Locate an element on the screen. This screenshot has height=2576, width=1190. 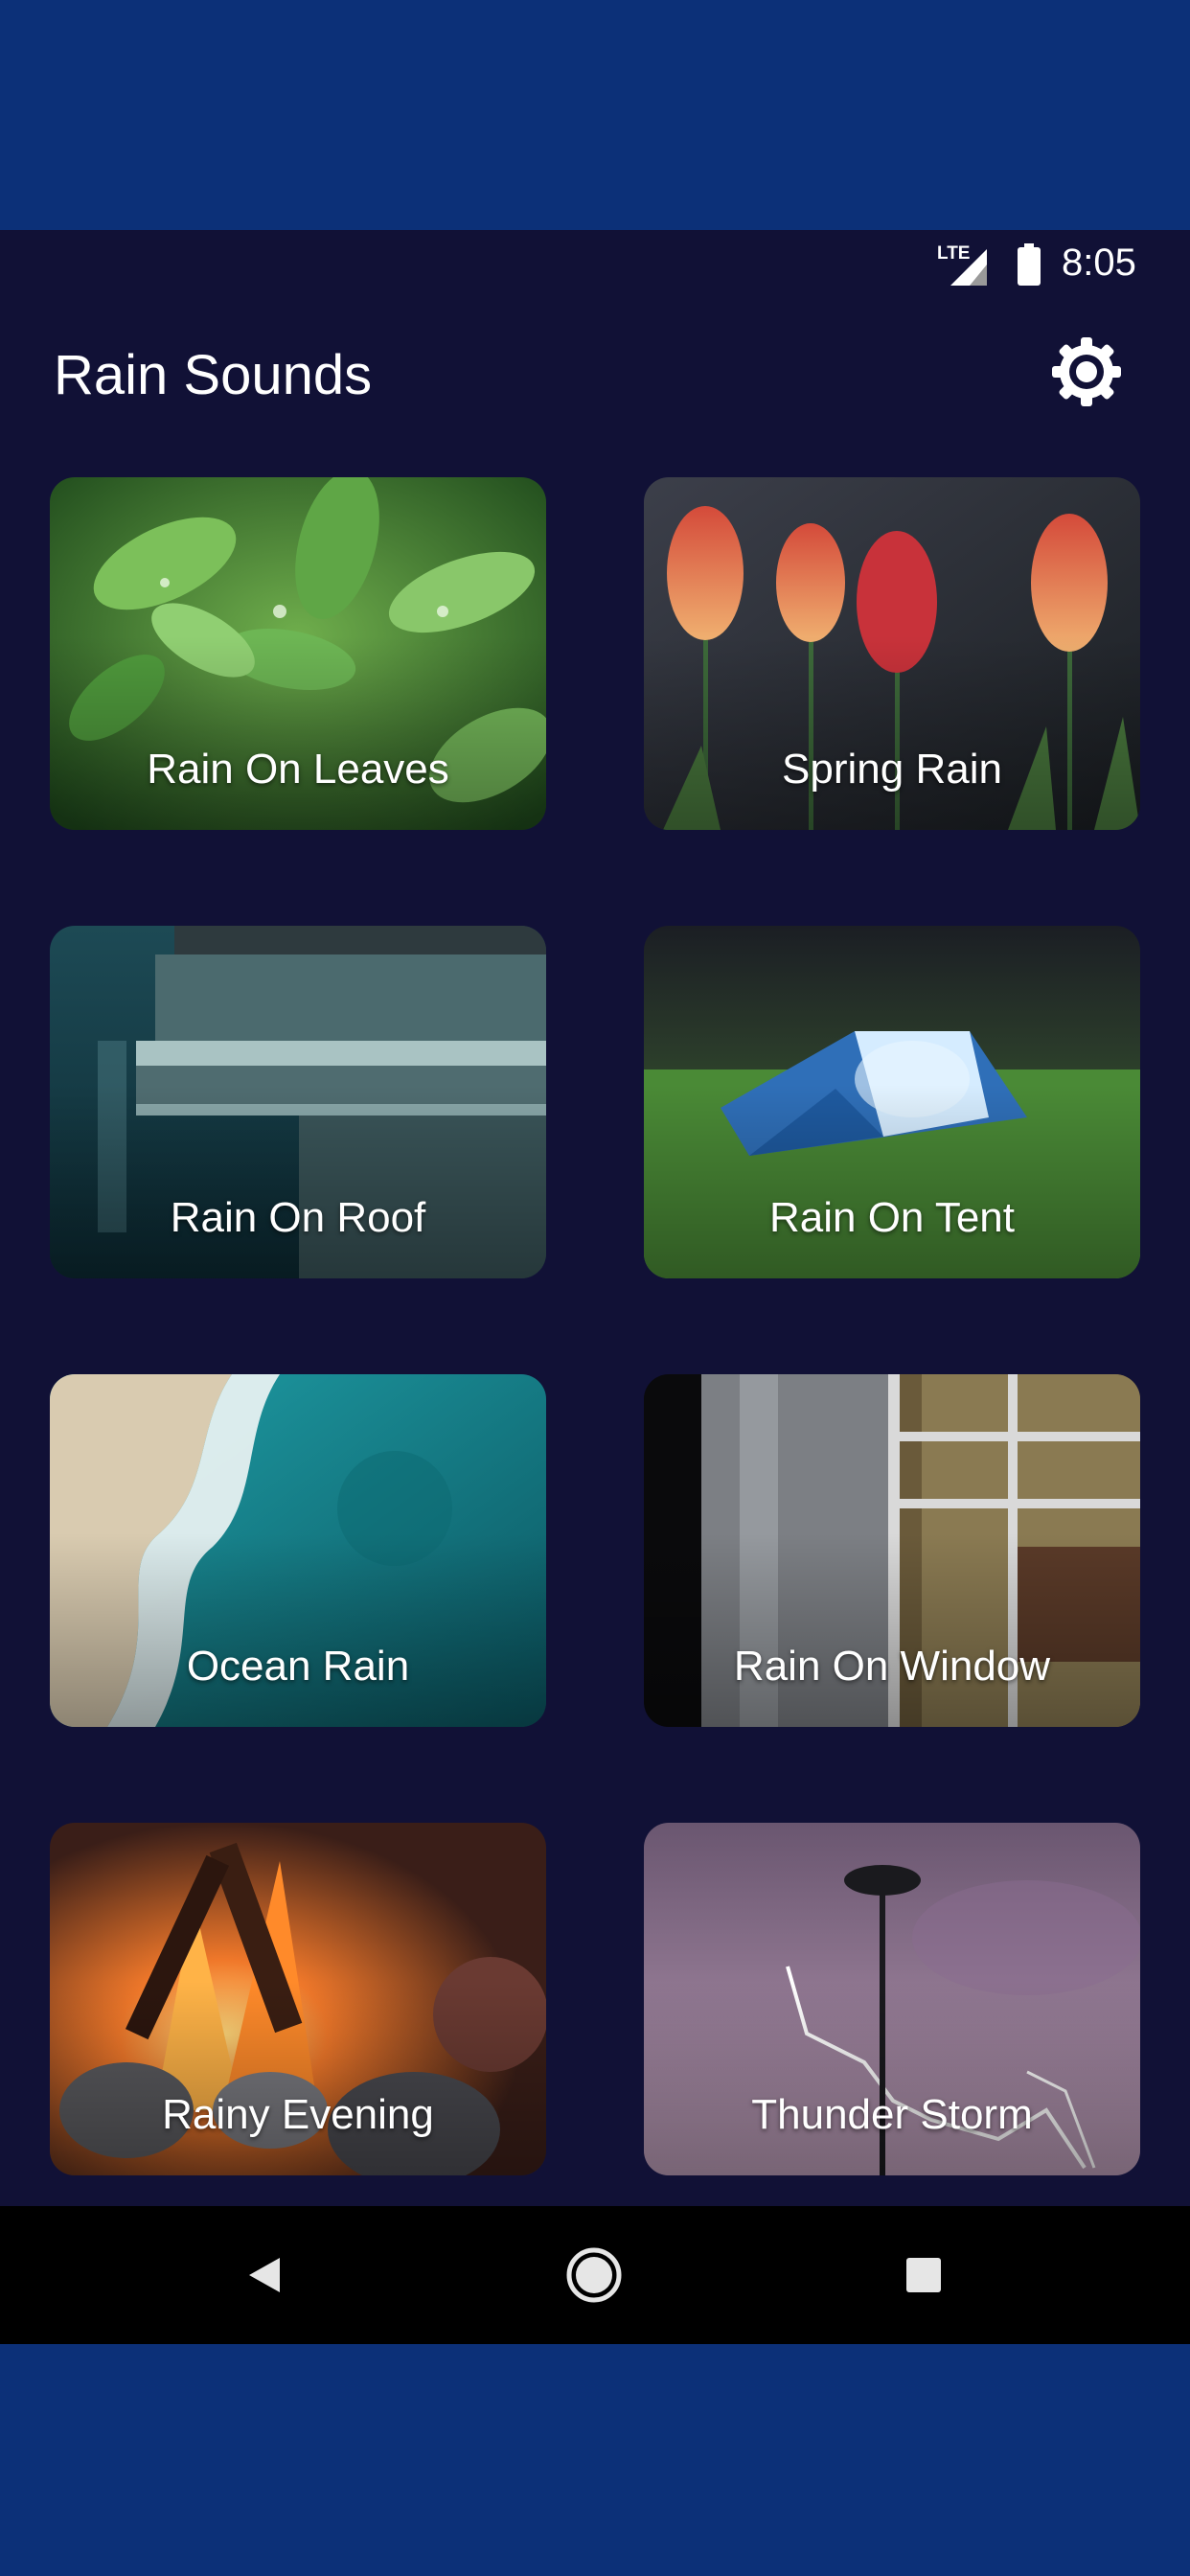
recents-button is located at coordinates (924, 2275).